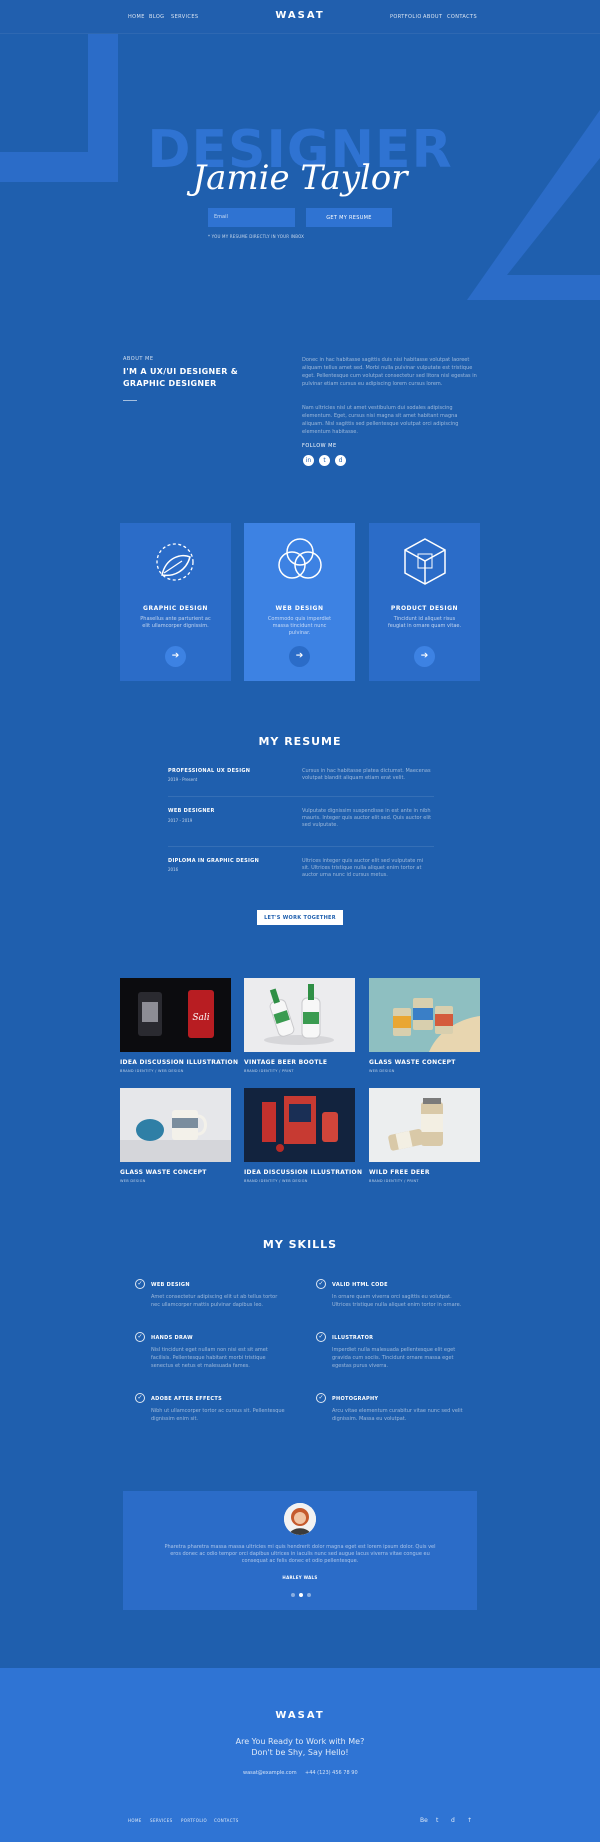 The image size is (600, 1842). What do you see at coordinates (152, 1071) in the screenshot?
I see `portfolio-category: BRAND IDENTITY / WEB DESIGN` at bounding box center [152, 1071].